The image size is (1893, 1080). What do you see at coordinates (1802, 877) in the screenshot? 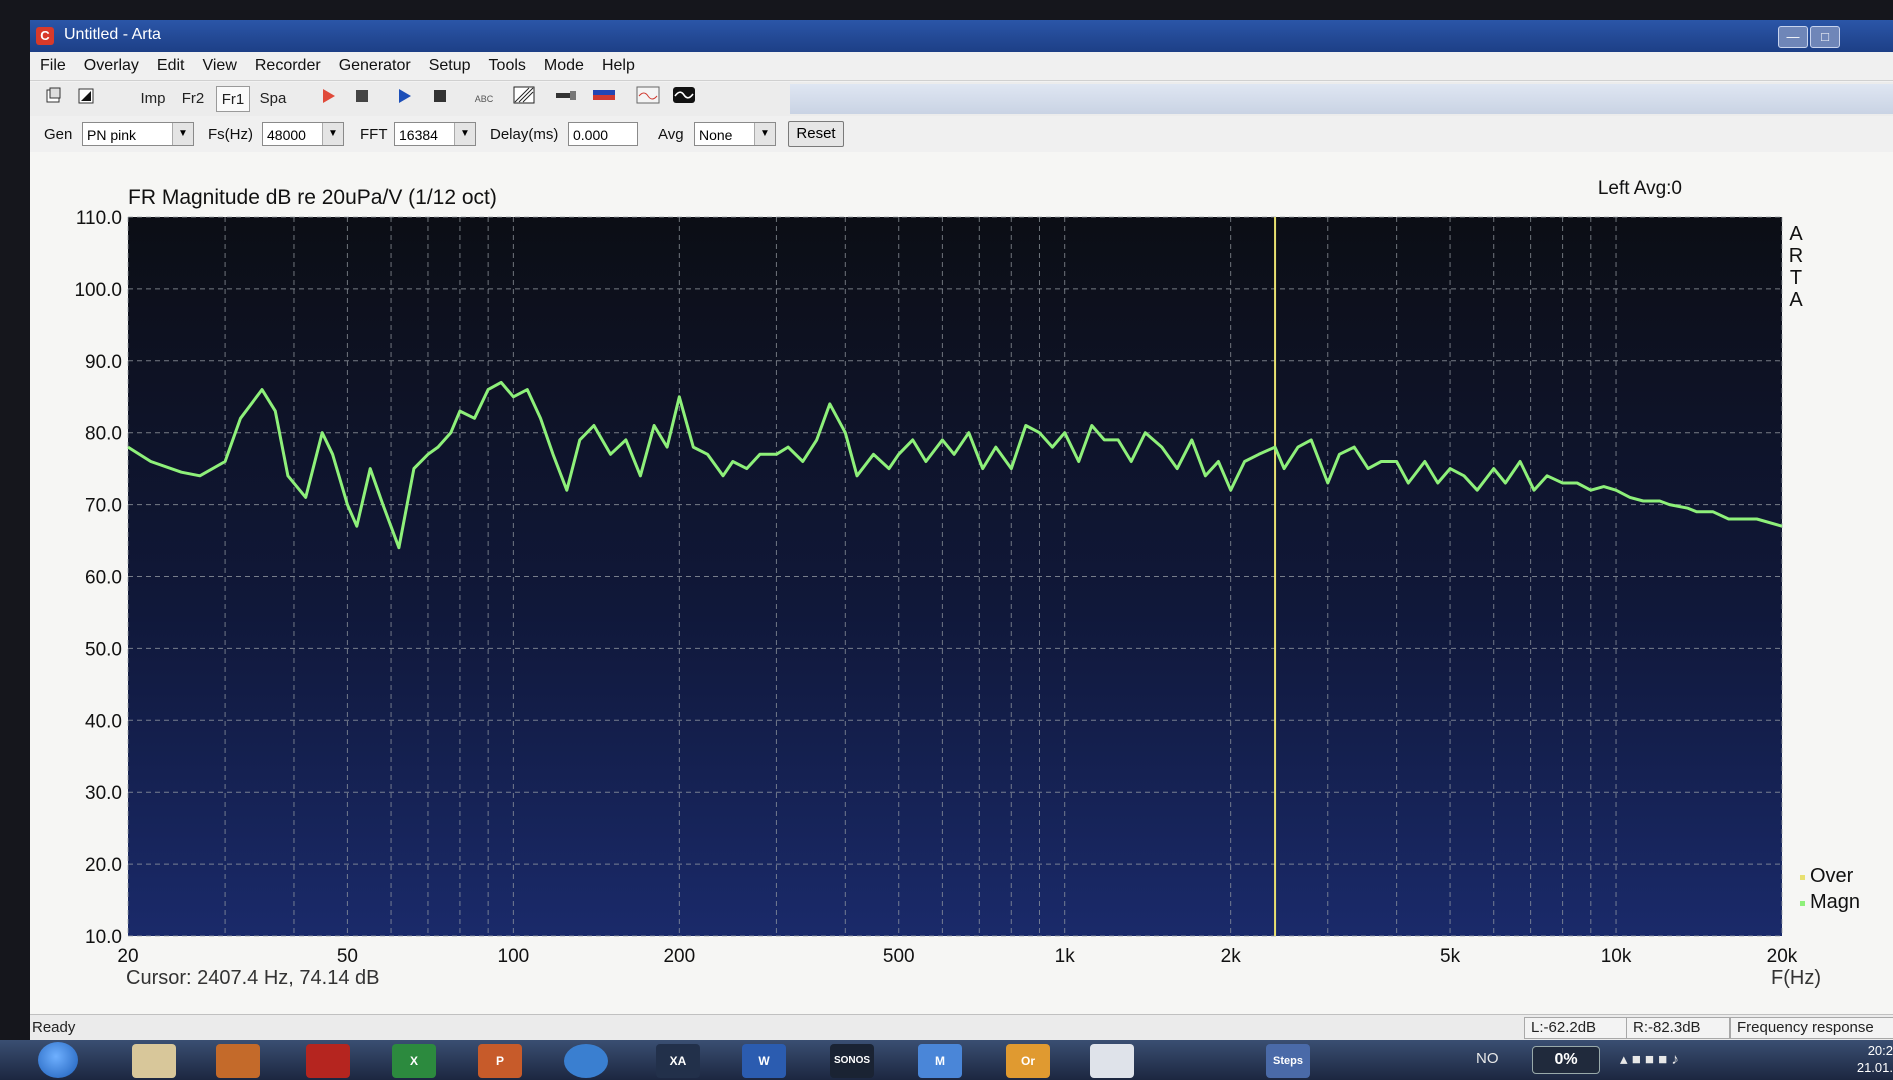
I see `legend-marker-over` at bounding box center [1802, 877].